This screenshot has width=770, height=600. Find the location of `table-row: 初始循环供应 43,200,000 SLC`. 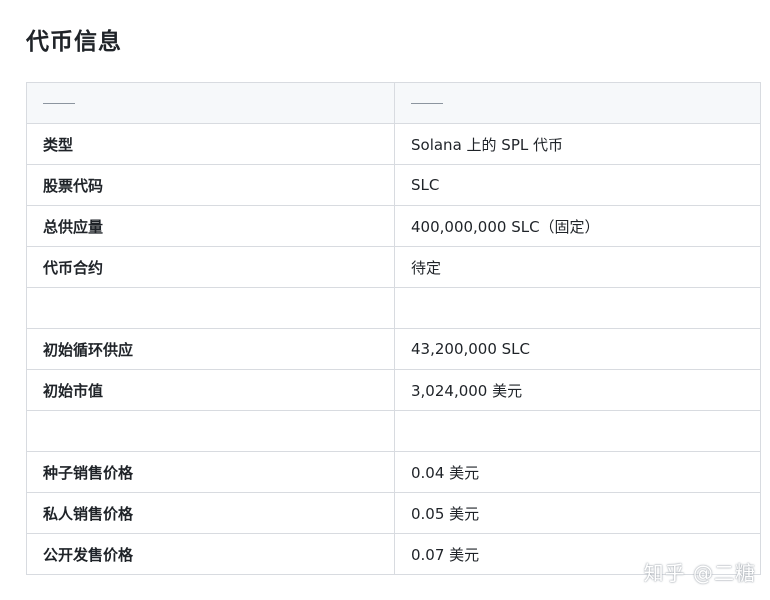

table-row: 初始循环供应 43,200,000 SLC is located at coordinates (393, 349).